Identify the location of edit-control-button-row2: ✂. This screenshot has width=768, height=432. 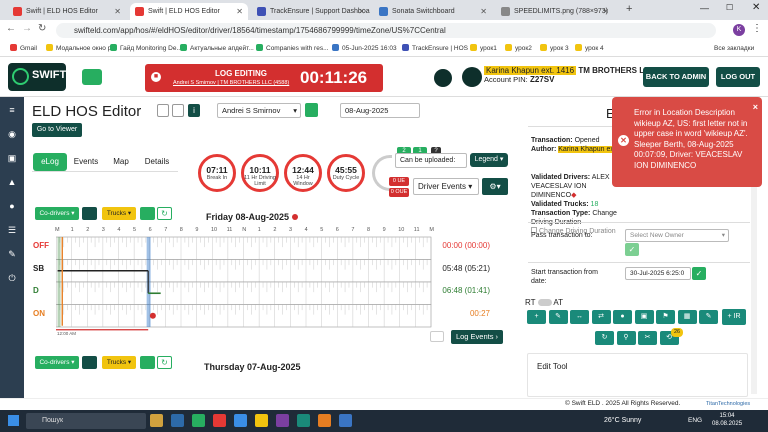
(647, 338).